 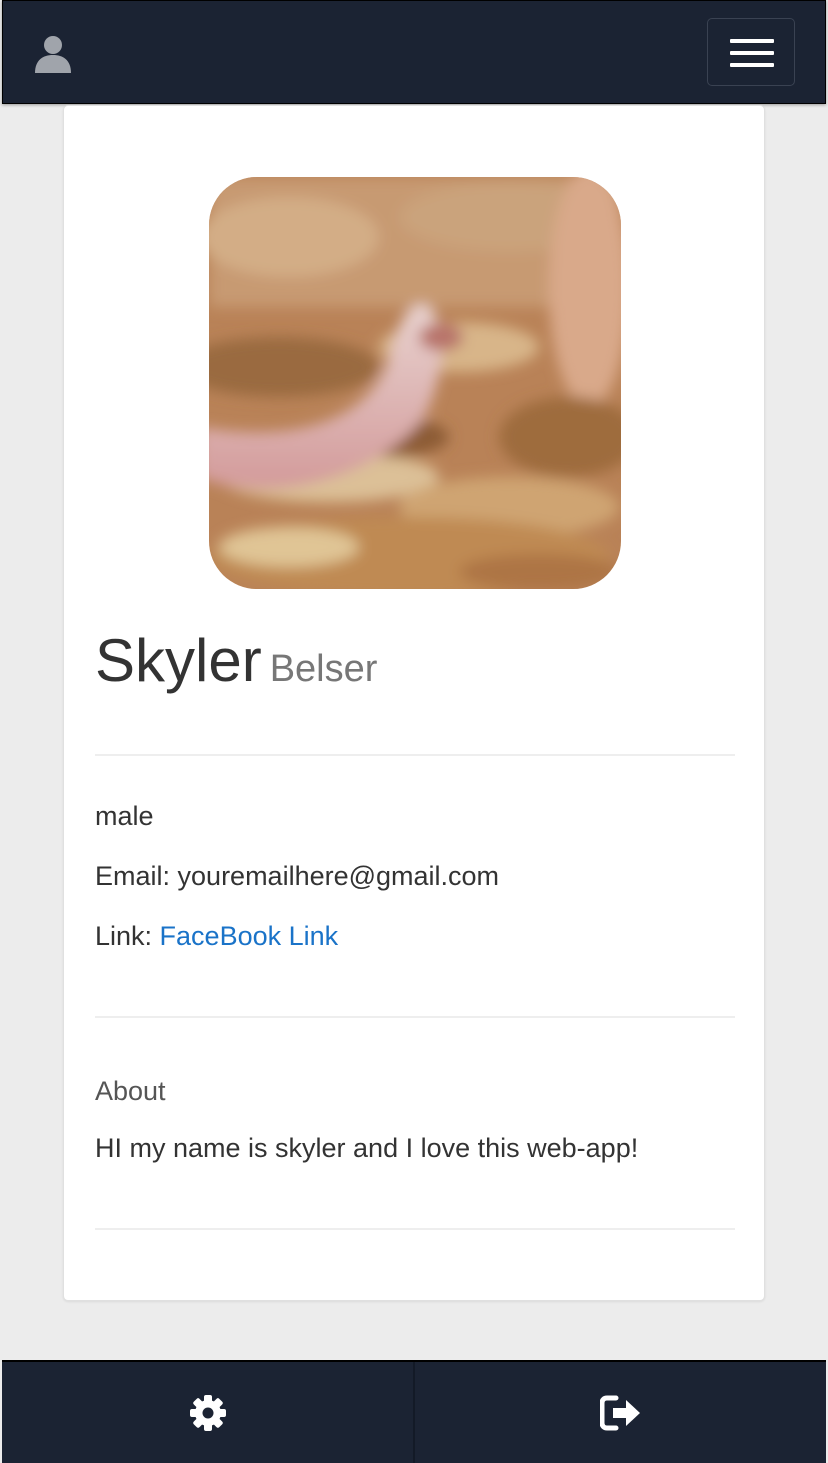 What do you see at coordinates (127, 936) in the screenshot?
I see `link-label: Link:` at bounding box center [127, 936].